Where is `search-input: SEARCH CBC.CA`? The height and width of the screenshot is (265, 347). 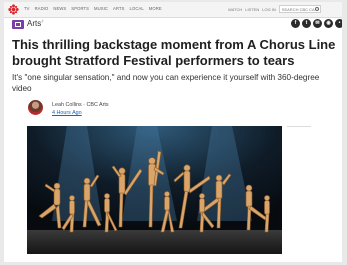 search-input: SEARCH CBC.CA is located at coordinates (299, 9).